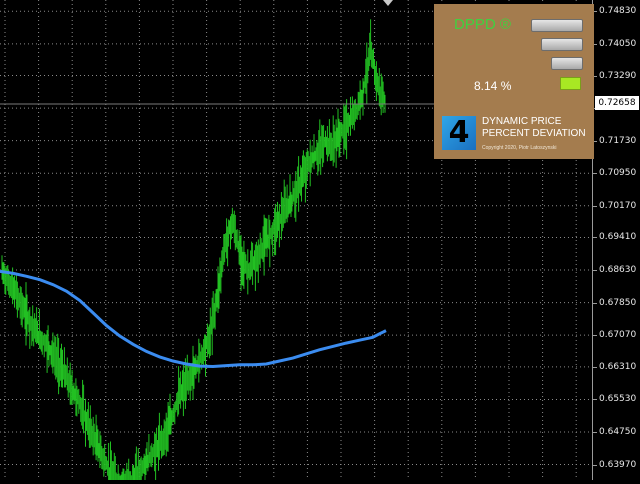  What do you see at coordinates (493, 86) in the screenshot?
I see `percent-deviation-value: 8.14 %` at bounding box center [493, 86].